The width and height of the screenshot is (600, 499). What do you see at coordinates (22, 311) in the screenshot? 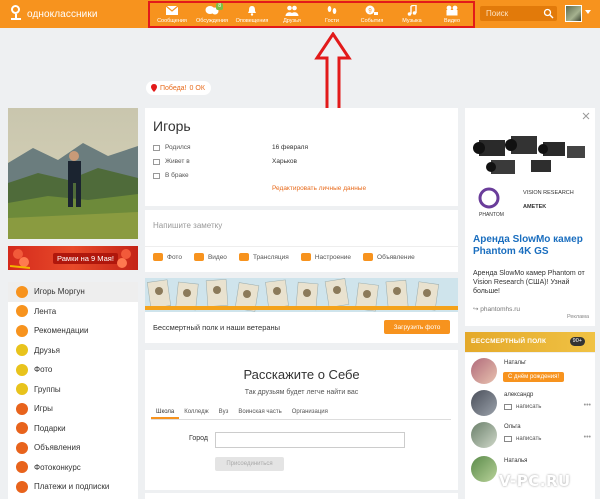
I see `feed-icon` at bounding box center [22, 311].